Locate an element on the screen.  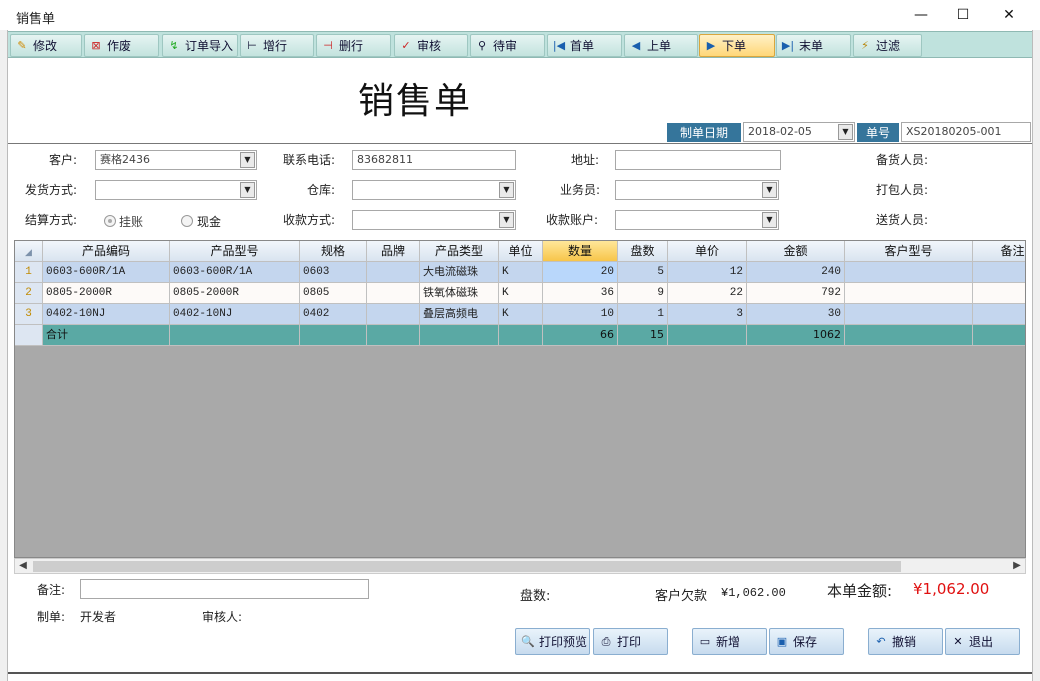
column-header-amount: 金额 is located at coordinates (796, 251).